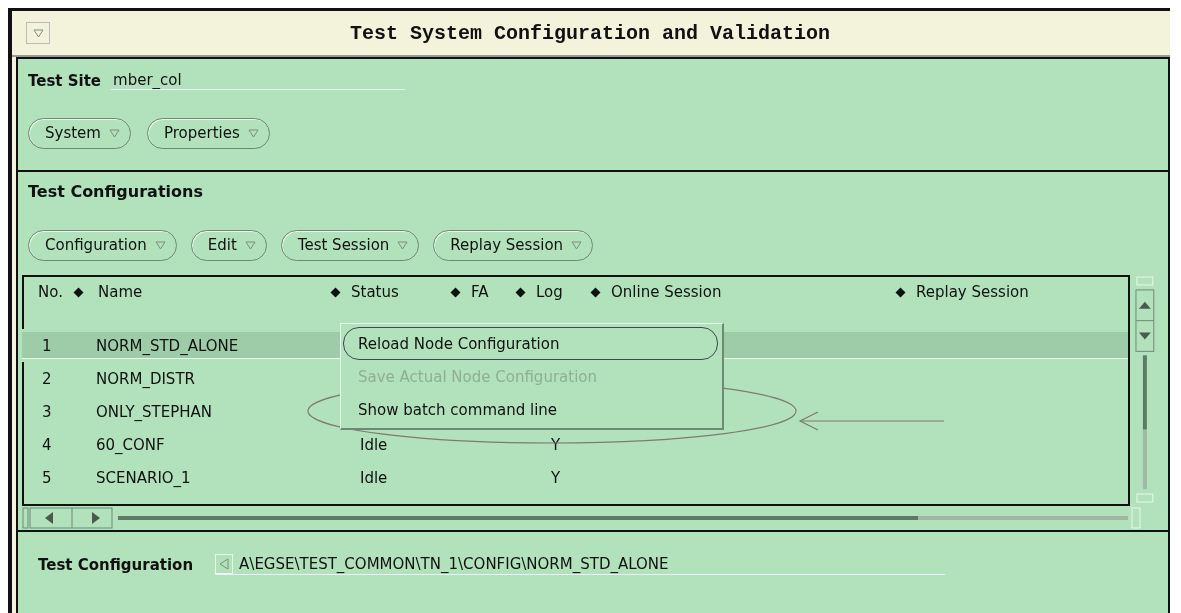  Describe the element at coordinates (146, 378) in the screenshot. I see `table-cell-text: NORM_DISTR` at that location.